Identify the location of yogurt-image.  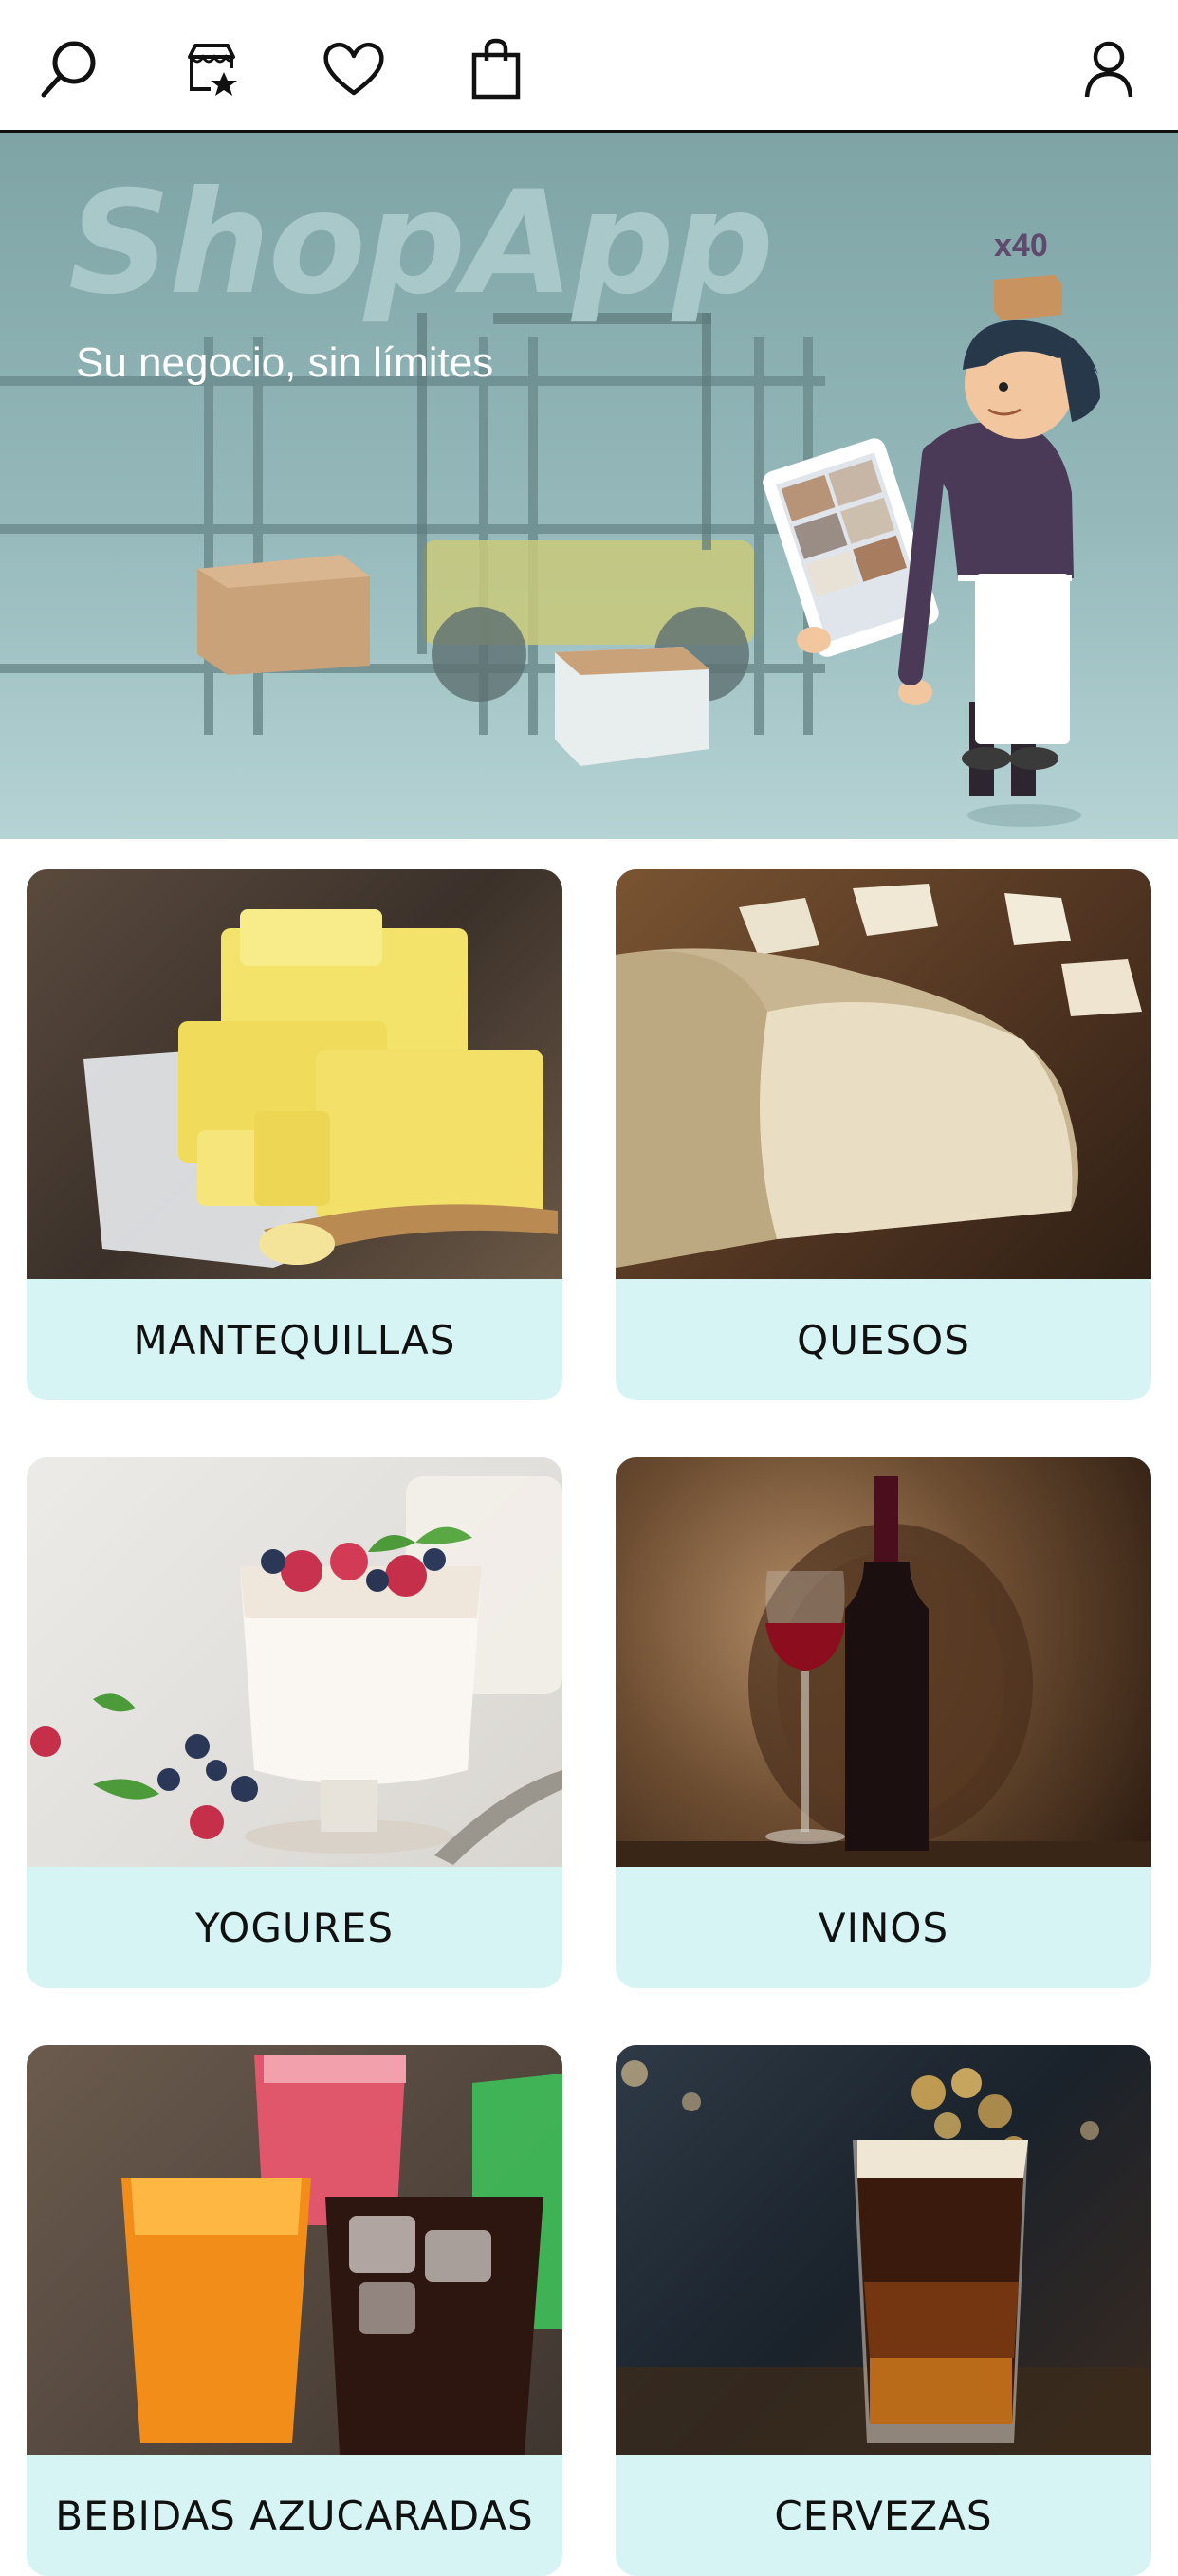
(294, 1662).